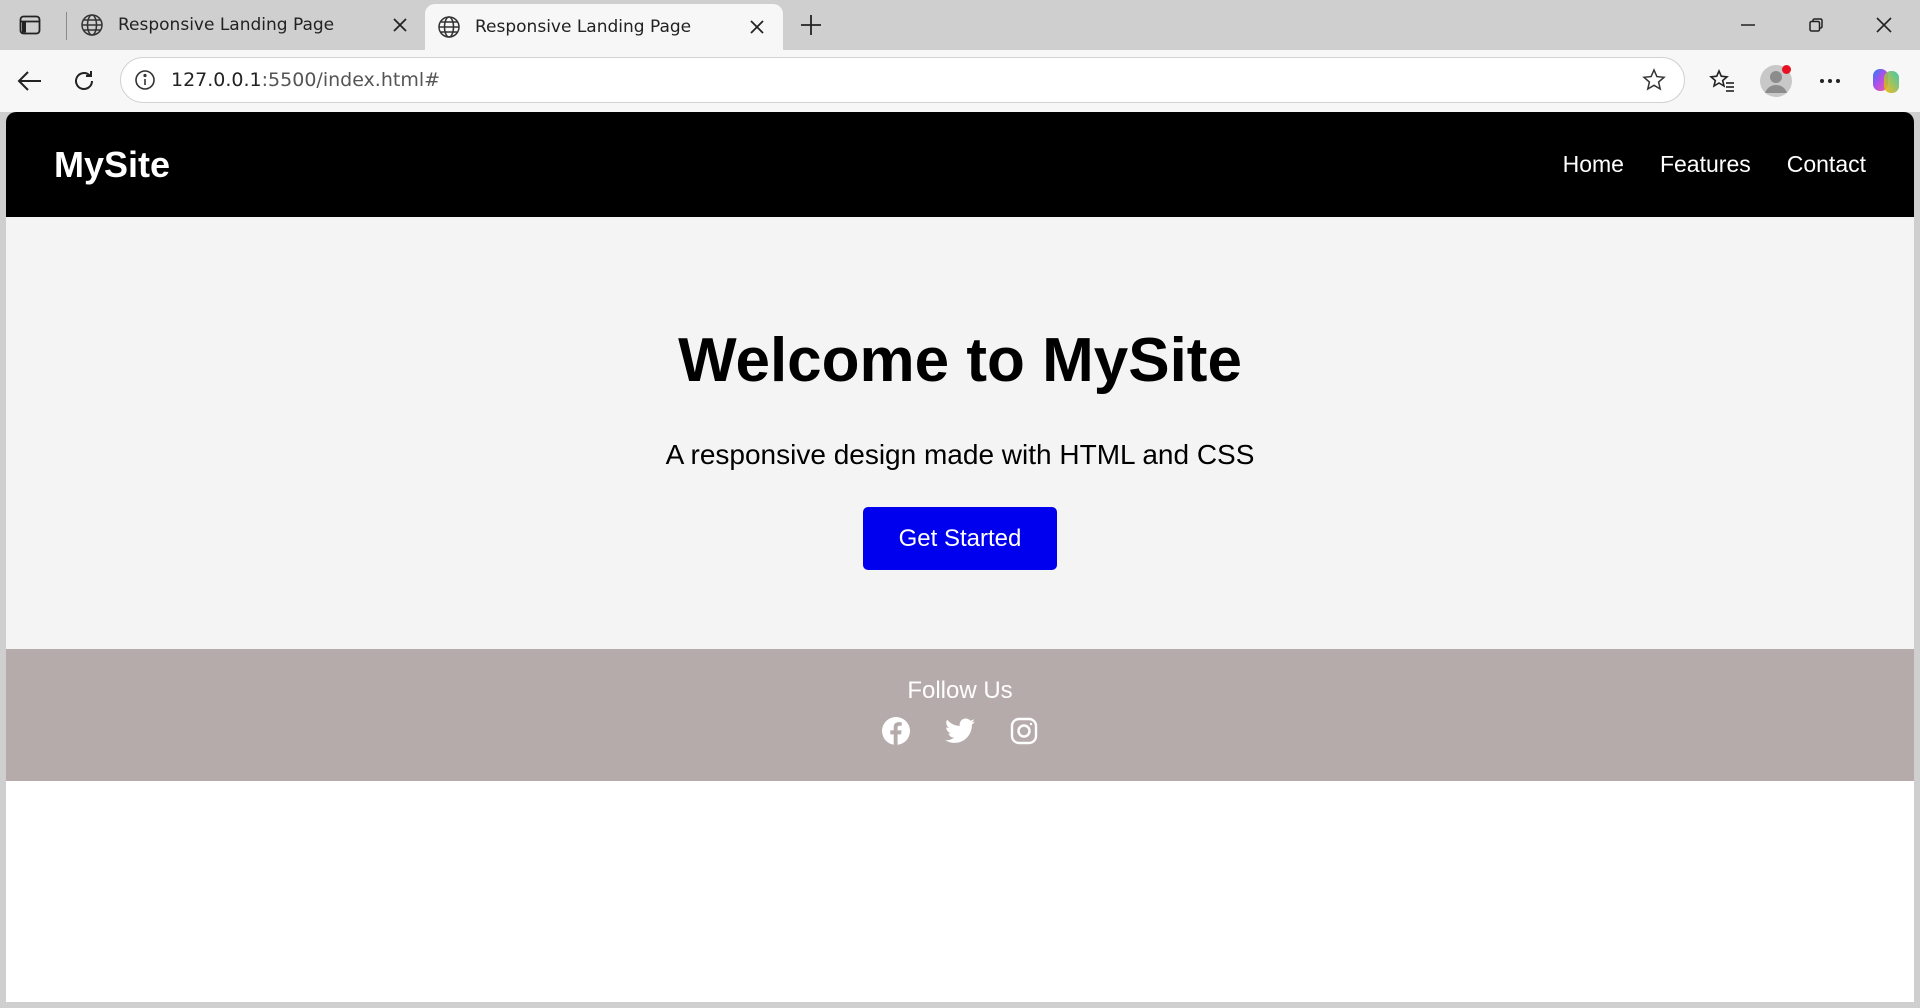 The height and width of the screenshot is (1008, 1920). I want to click on browser-tab-active: Responsive Landing Page, so click(604, 27).